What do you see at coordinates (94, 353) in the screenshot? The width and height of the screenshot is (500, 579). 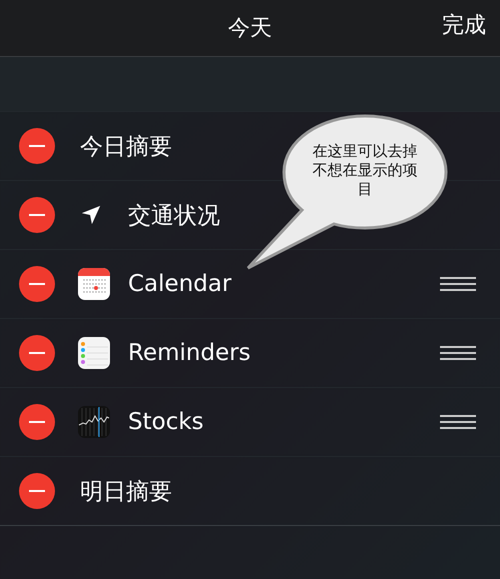 I see `reminders-app-icon` at bounding box center [94, 353].